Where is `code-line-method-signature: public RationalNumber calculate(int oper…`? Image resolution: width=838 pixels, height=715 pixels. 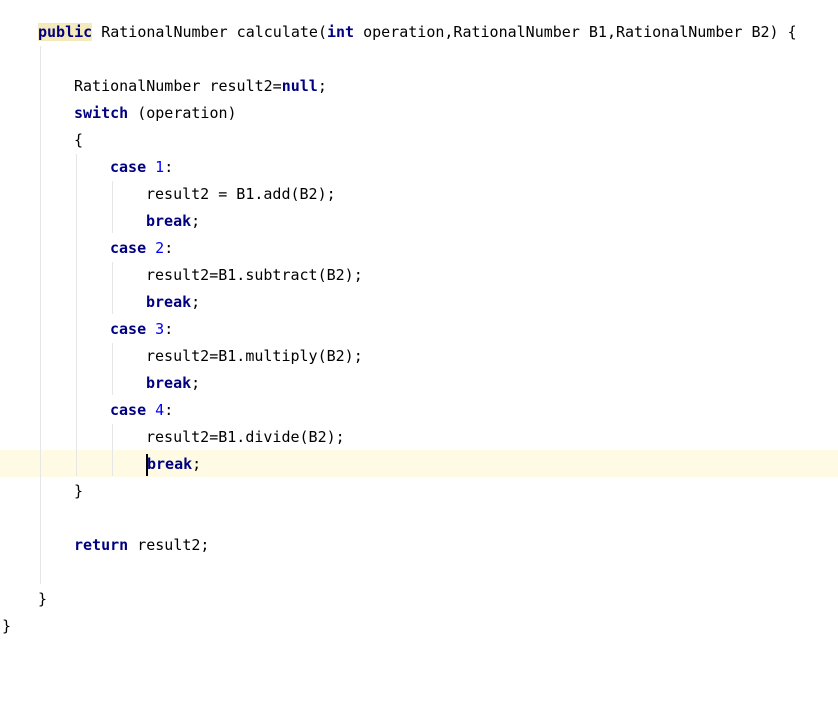
code-line-method-signature: public RationalNumber calculate(int oper… is located at coordinates (417, 32).